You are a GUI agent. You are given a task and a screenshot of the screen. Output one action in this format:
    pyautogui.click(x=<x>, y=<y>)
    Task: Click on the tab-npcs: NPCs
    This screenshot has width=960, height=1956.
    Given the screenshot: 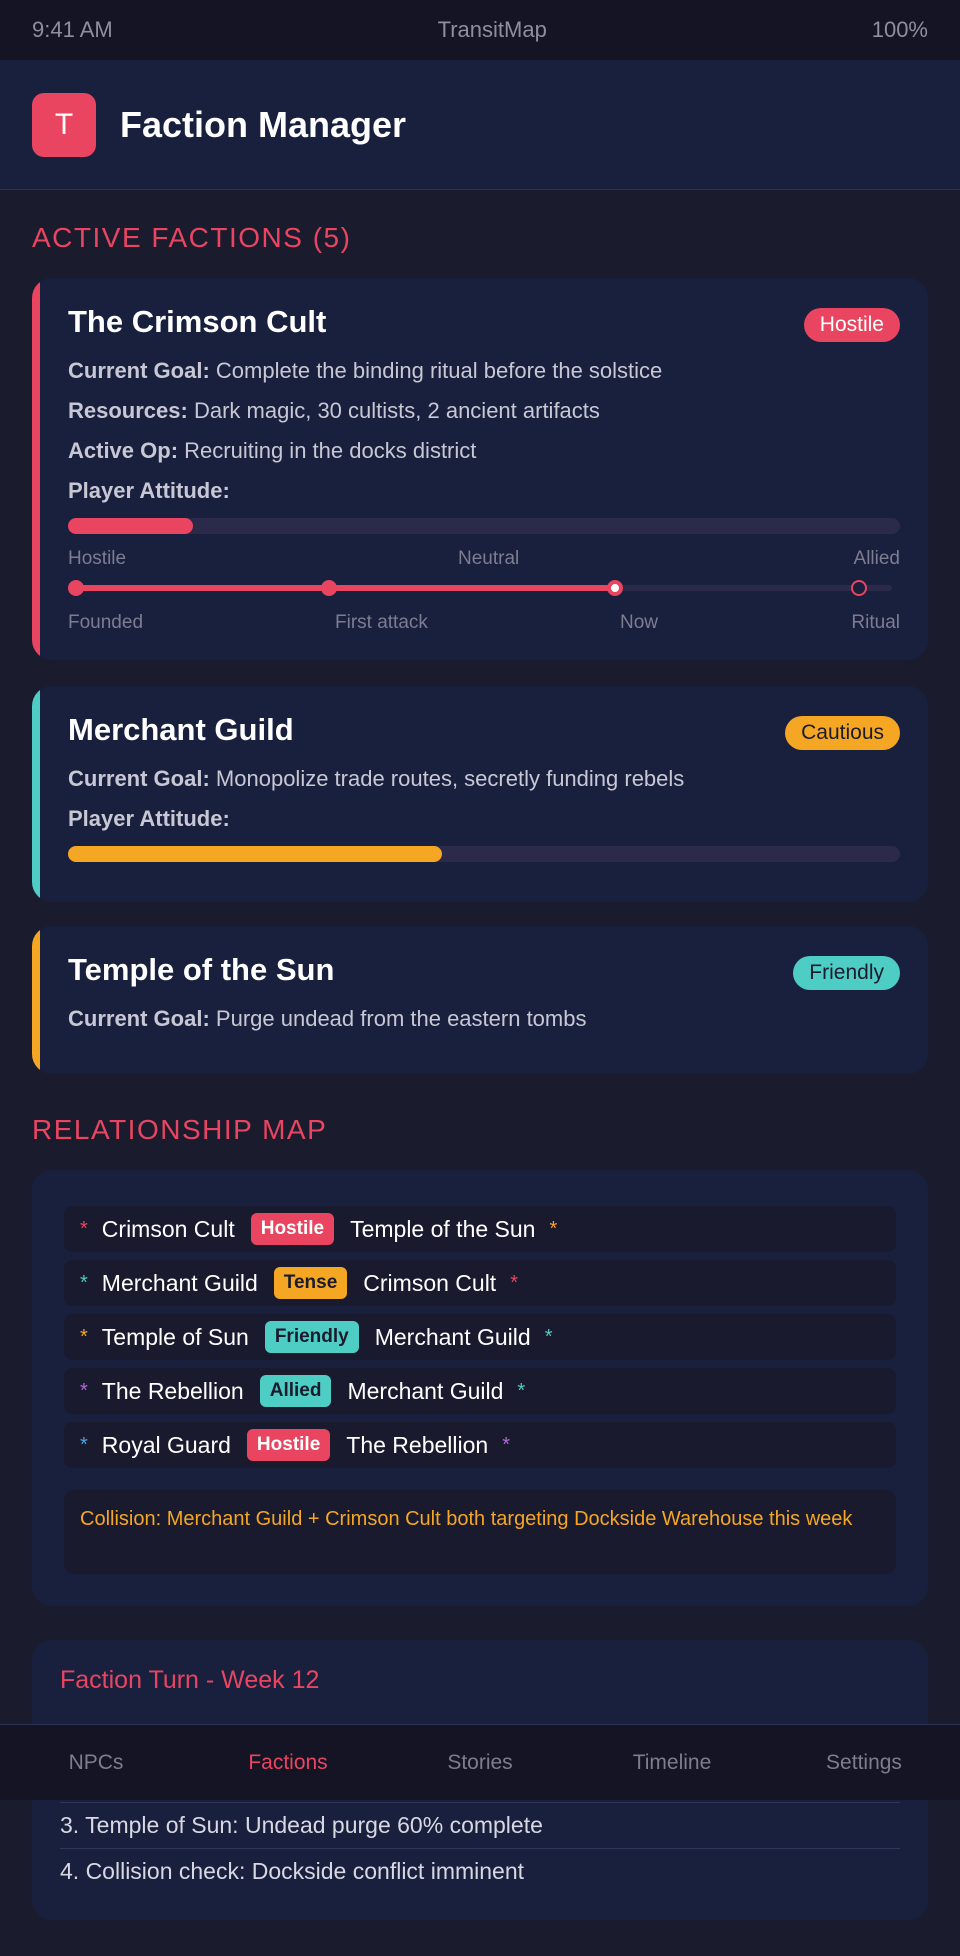 What is the action you would take?
    pyautogui.click(x=96, y=1763)
    